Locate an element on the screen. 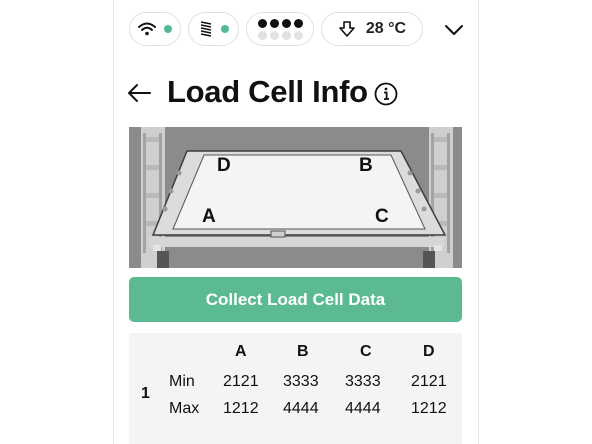 The height and width of the screenshot is (444, 592). stack-status-dot is located at coordinates (224, 29).